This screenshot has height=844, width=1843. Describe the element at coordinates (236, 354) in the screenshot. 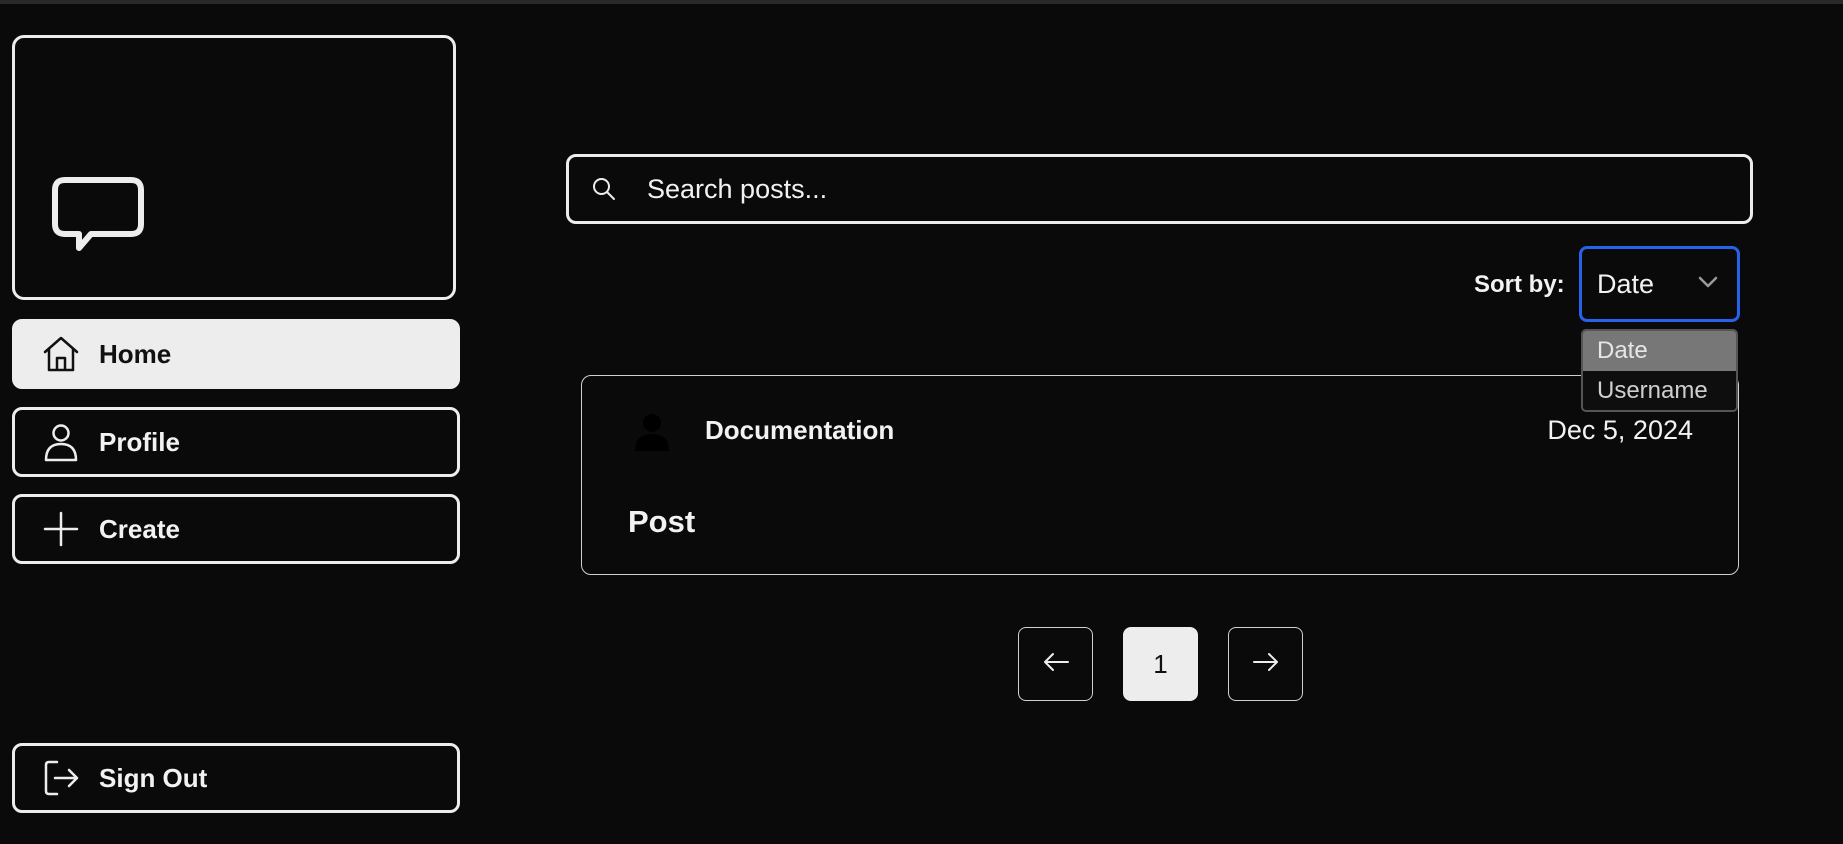

I see `sidebar-item-home: Home` at that location.